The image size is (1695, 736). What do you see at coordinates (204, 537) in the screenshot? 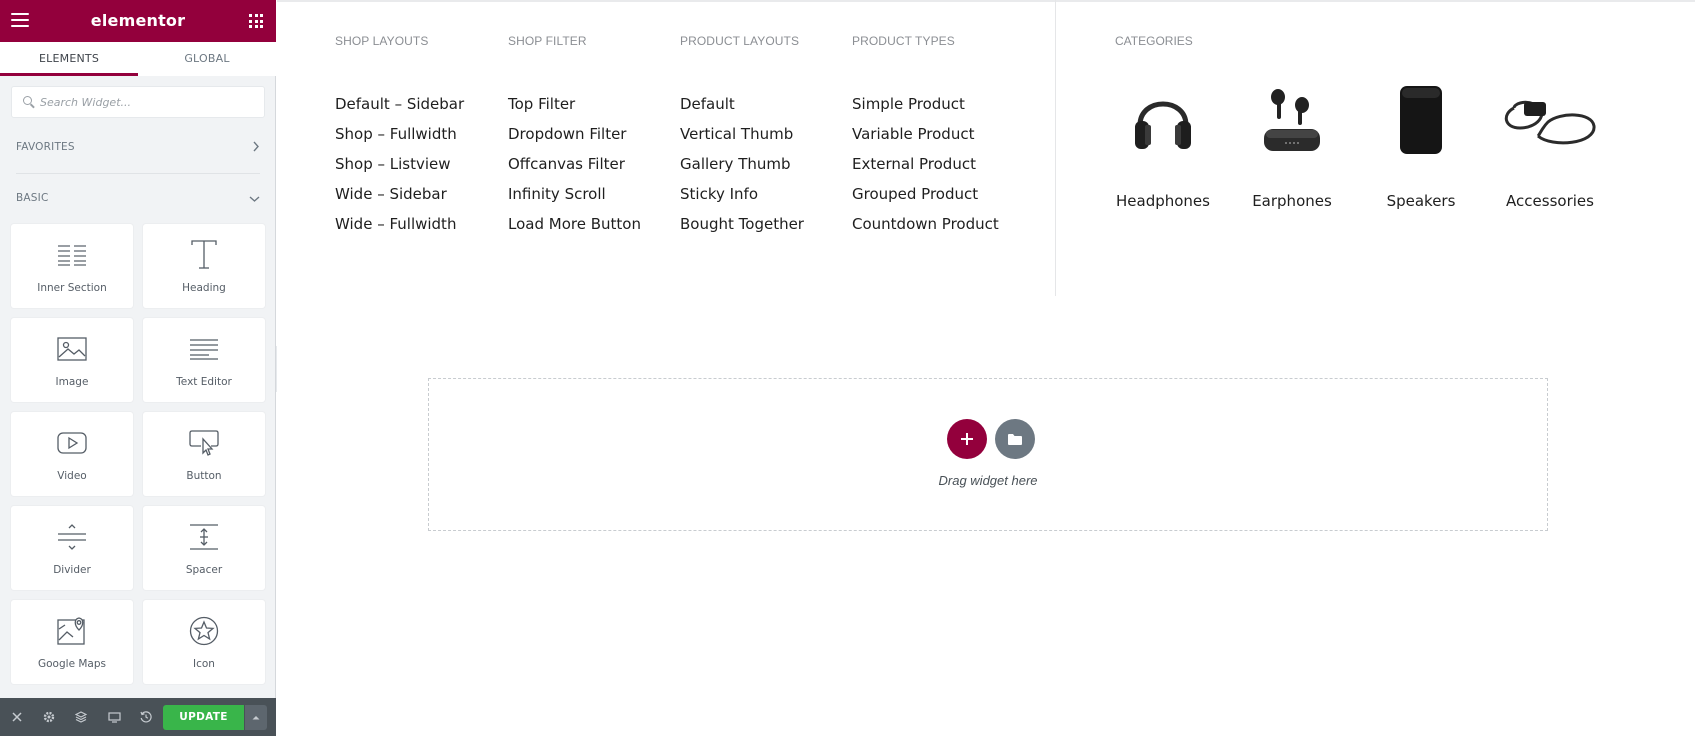
I see `spacer-icon` at bounding box center [204, 537].